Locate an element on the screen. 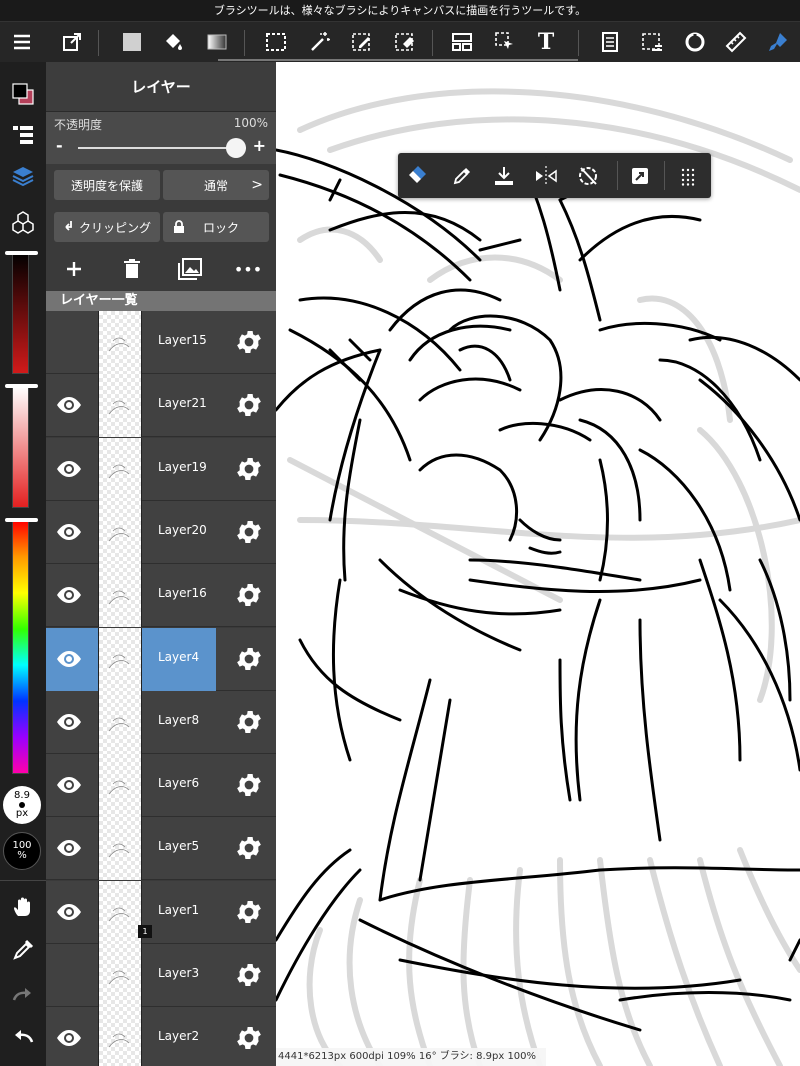  select-pen-icon is located at coordinates (362, 42).